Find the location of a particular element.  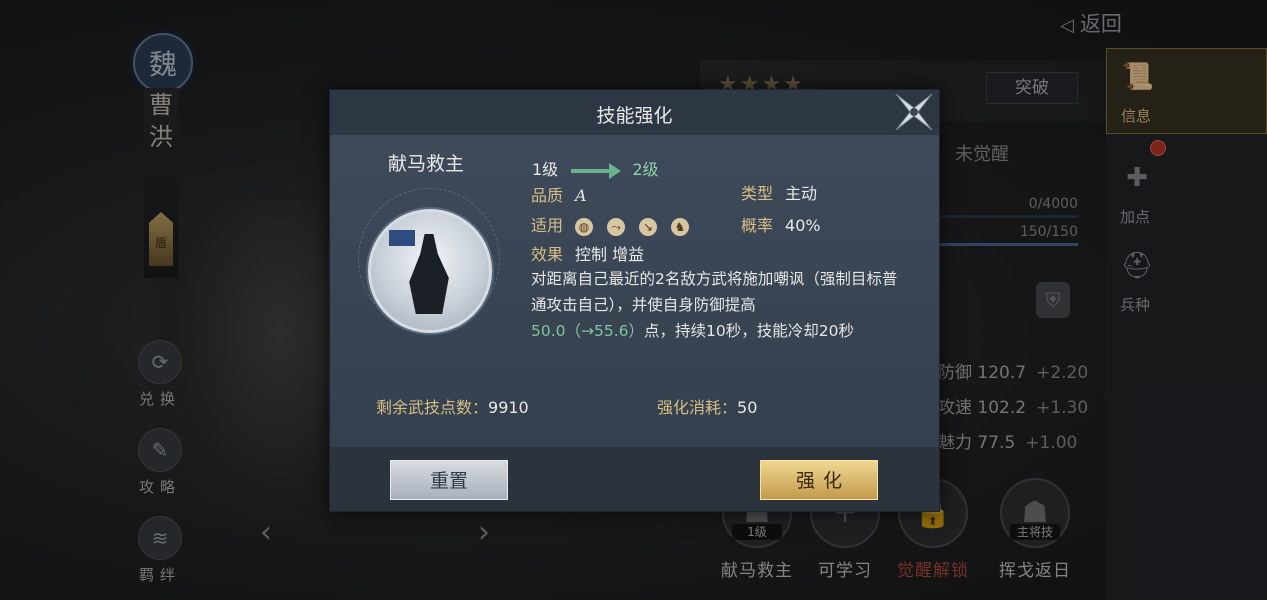

desc-text-2: 点，持续10秒，技能冷却20秒 is located at coordinates (749, 331).